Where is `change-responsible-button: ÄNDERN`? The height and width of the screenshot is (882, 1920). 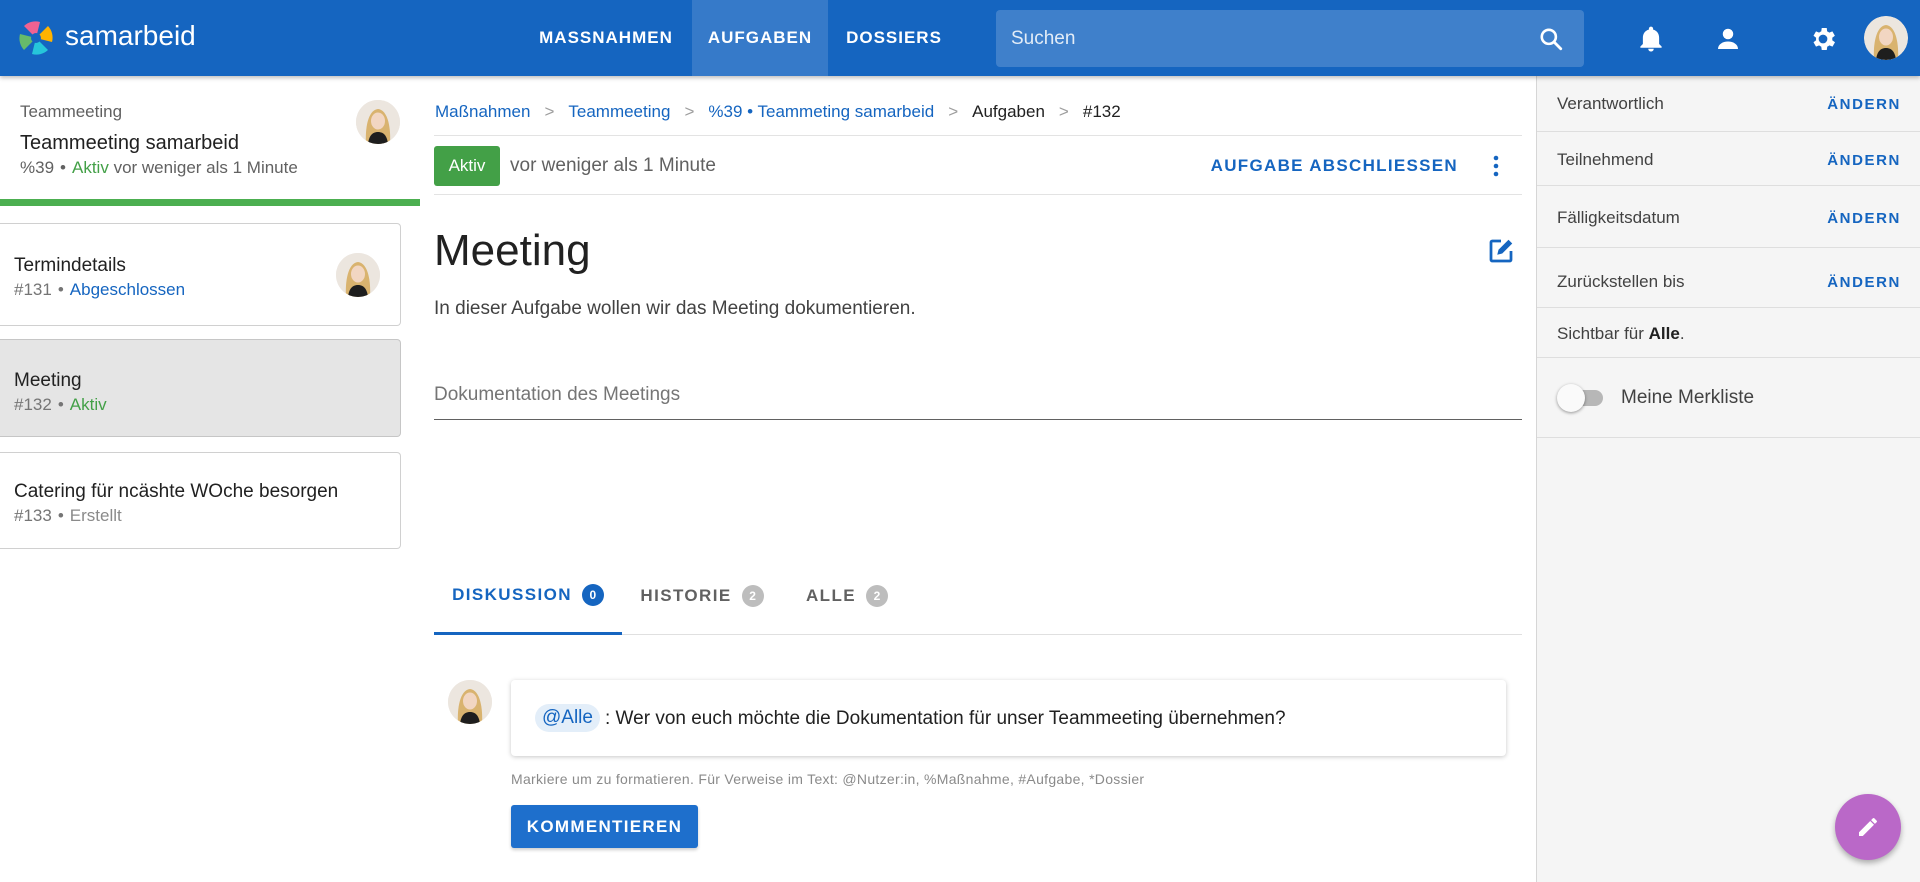 change-responsible-button: ÄNDERN is located at coordinates (1864, 104).